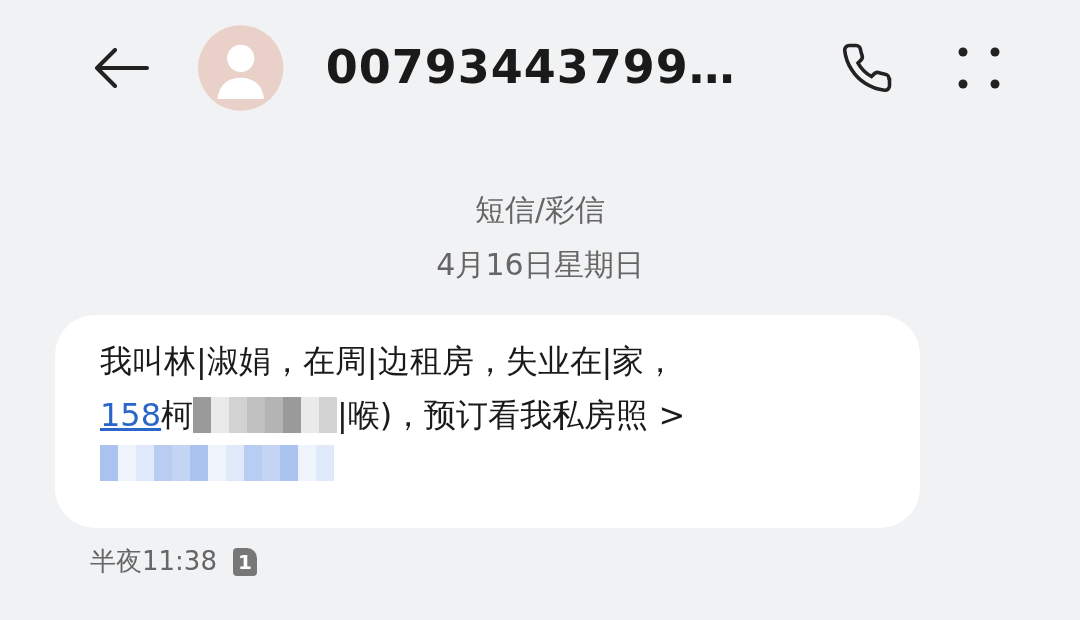 The height and width of the screenshot is (620, 1080). What do you see at coordinates (540, 210) in the screenshot?
I see `channel-label: 短信/彩信` at bounding box center [540, 210].